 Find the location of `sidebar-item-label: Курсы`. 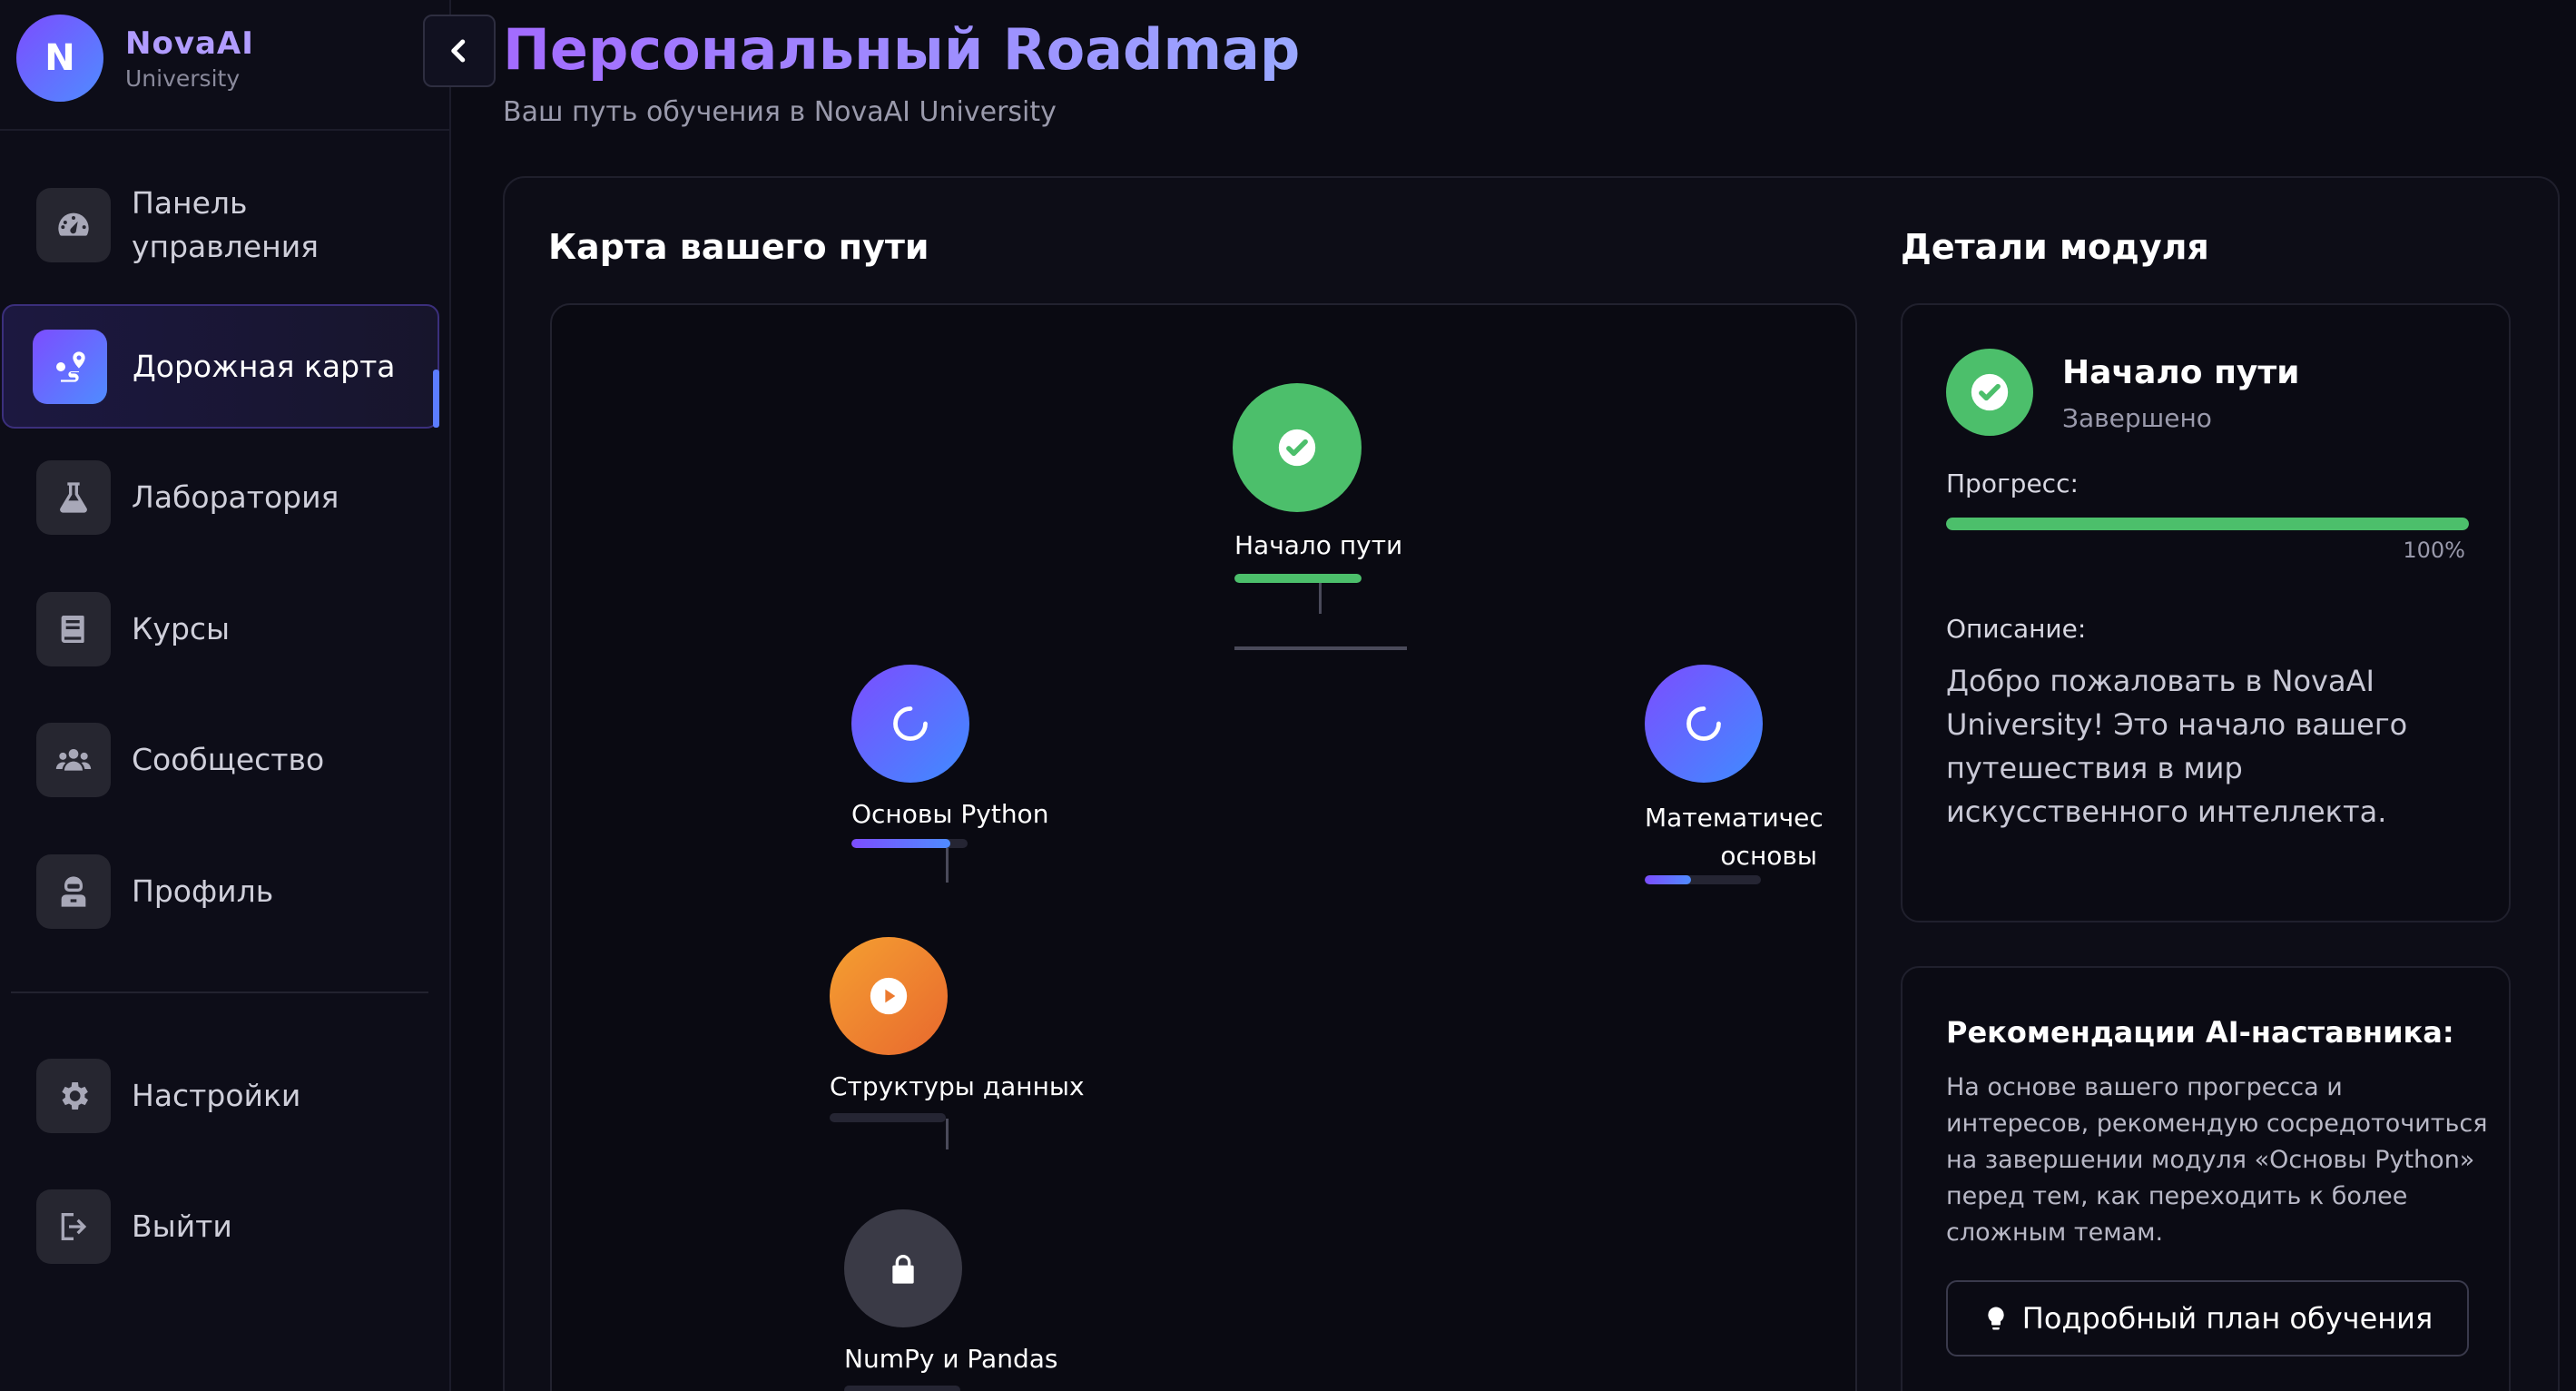

sidebar-item-label: Курсы is located at coordinates (181, 628).